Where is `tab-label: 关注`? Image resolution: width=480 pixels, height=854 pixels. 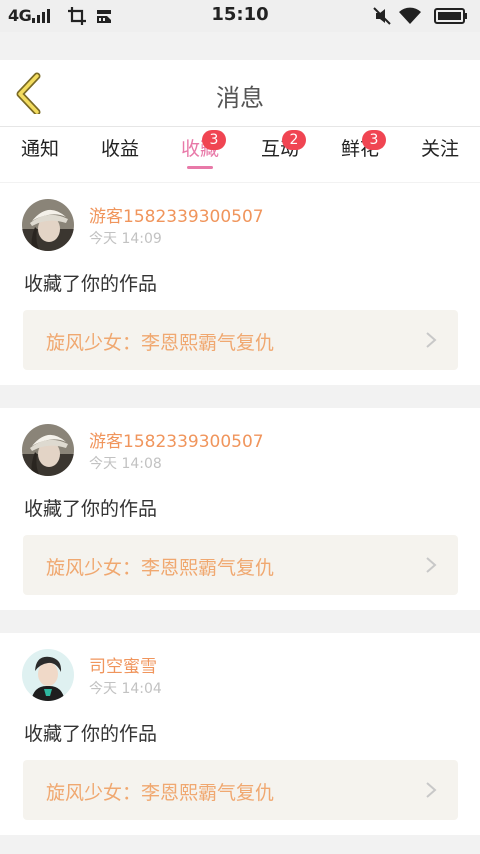
tab-label: 关注 is located at coordinates (439, 149).